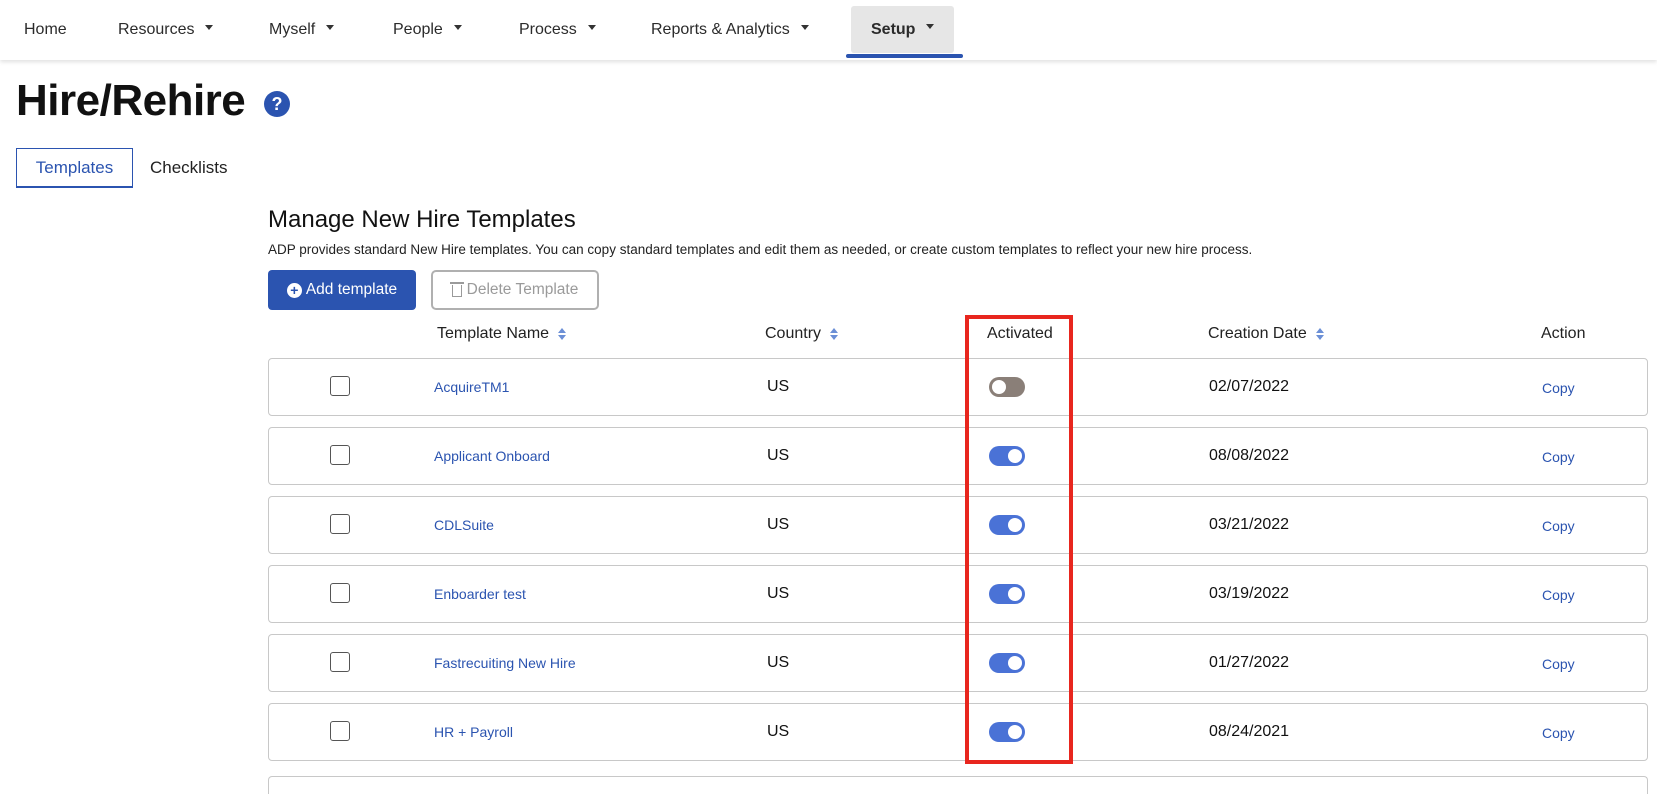 The image size is (1657, 794). Describe the element at coordinates (418, 29) in the screenshot. I see `nav-people-label: People` at that location.